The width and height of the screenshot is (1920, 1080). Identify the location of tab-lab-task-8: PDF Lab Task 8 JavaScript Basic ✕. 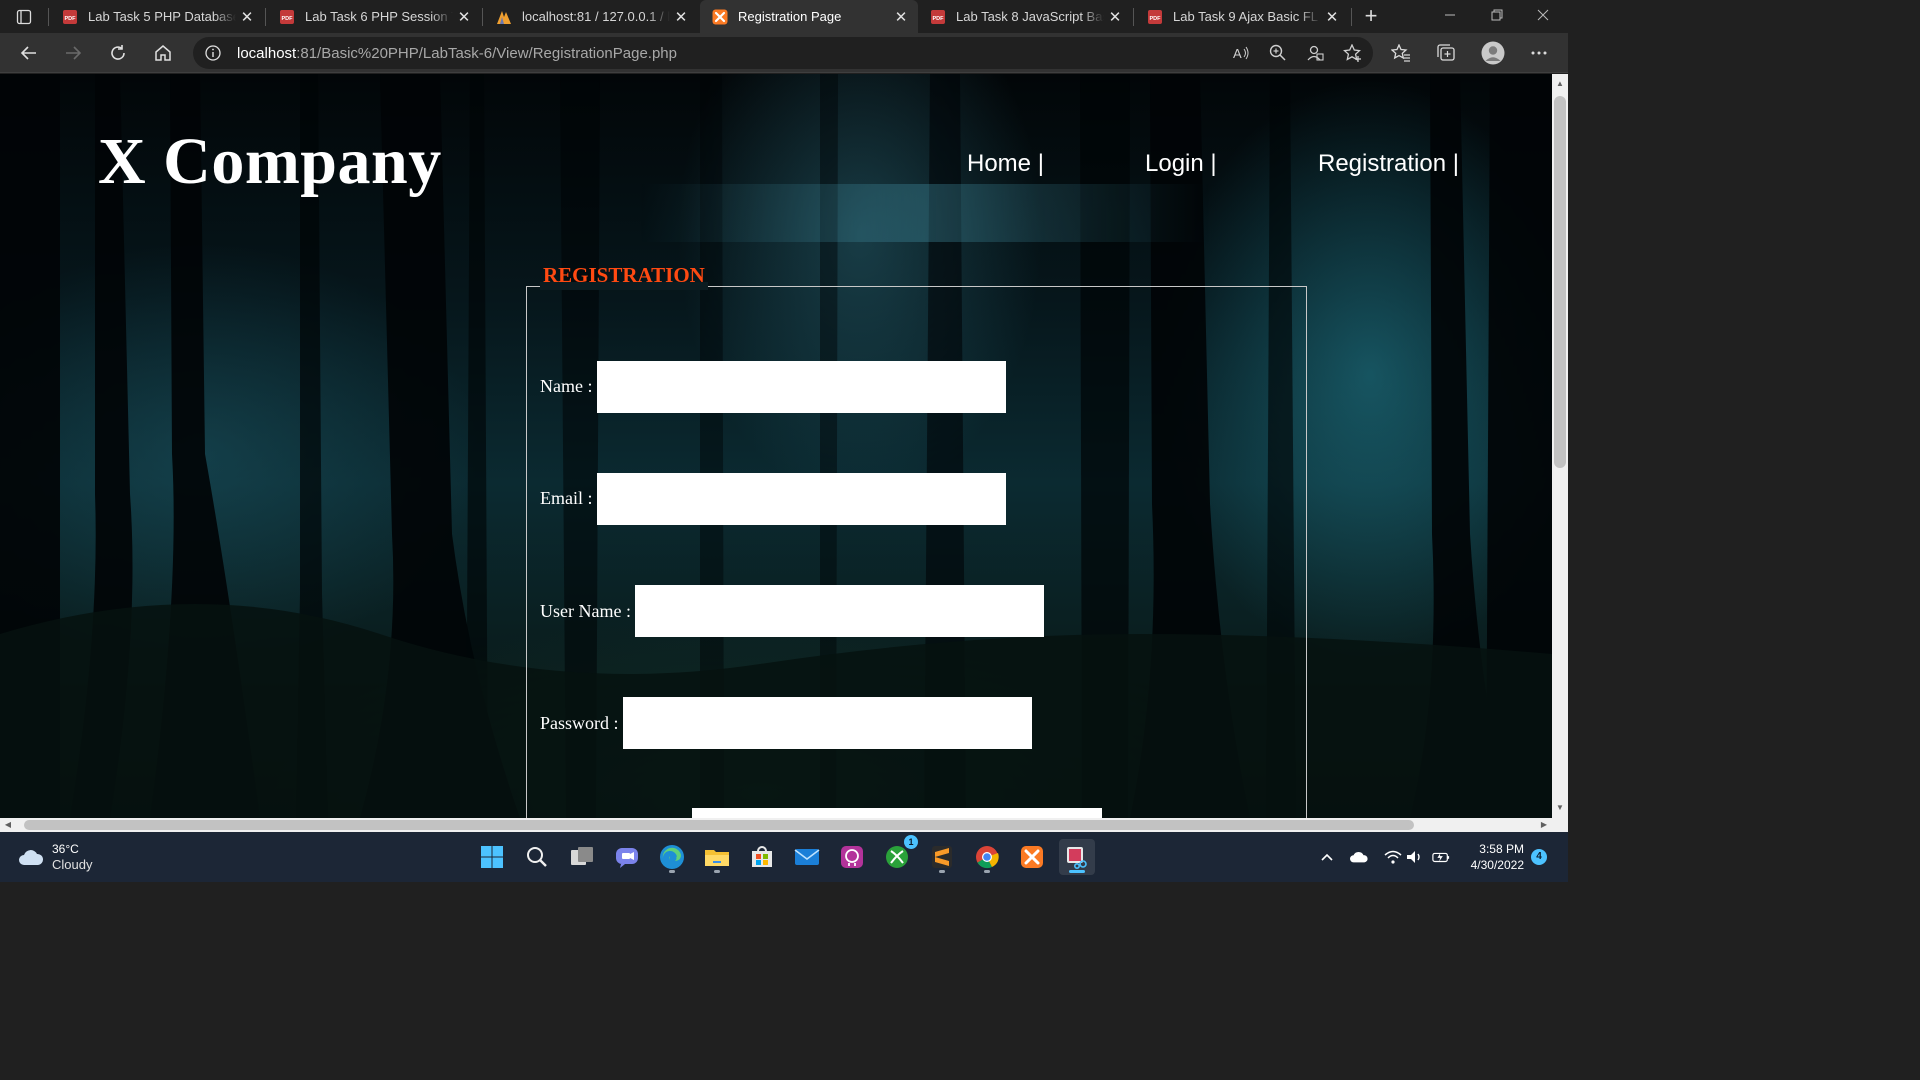
(1025, 16).